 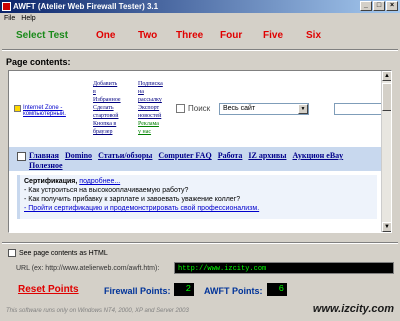 I want to click on search-scope-value: Весь сайт, so click(x=239, y=108).